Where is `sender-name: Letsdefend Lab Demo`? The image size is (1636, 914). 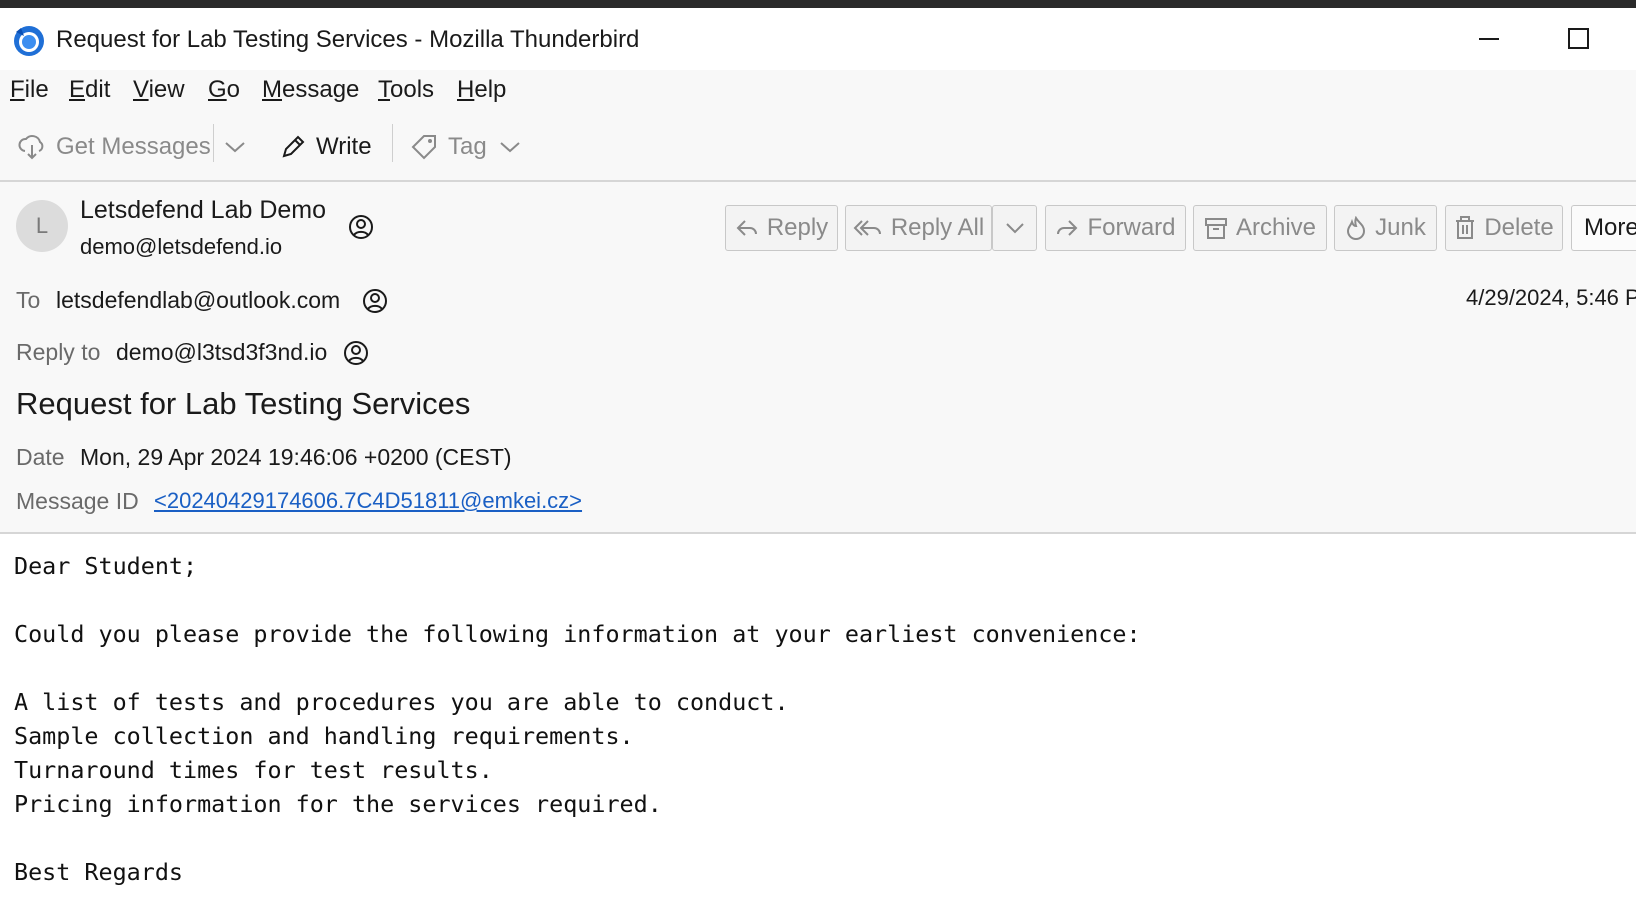
sender-name: Letsdefend Lab Demo is located at coordinates (203, 210).